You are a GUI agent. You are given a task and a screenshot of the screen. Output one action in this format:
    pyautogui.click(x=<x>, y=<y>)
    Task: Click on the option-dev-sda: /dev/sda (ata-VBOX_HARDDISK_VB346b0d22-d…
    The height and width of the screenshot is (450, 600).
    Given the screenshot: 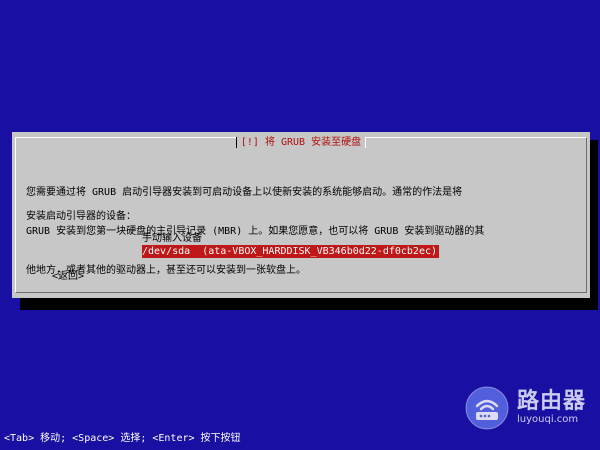 What is the action you would take?
    pyautogui.click(x=291, y=251)
    